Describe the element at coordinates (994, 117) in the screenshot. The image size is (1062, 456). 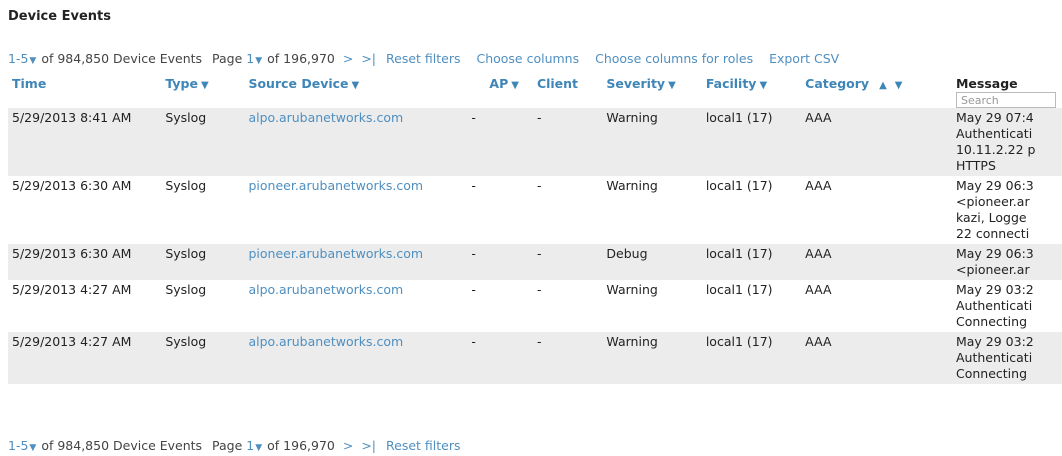
I see `message-line: May 29 07:4` at that location.